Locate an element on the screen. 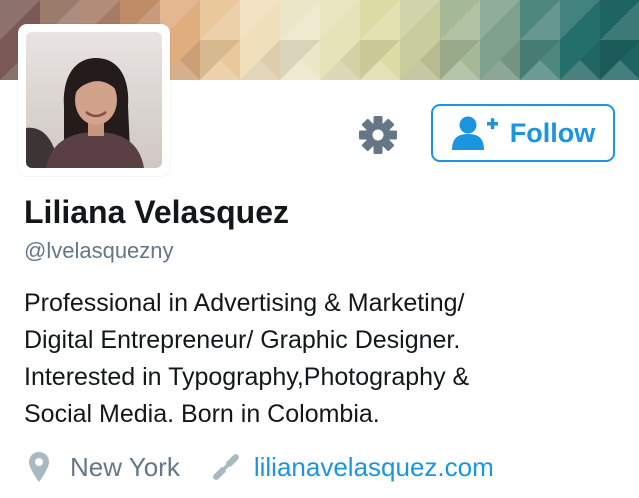  bio-line: Social Media. Born in Colombia. is located at coordinates (202, 414).